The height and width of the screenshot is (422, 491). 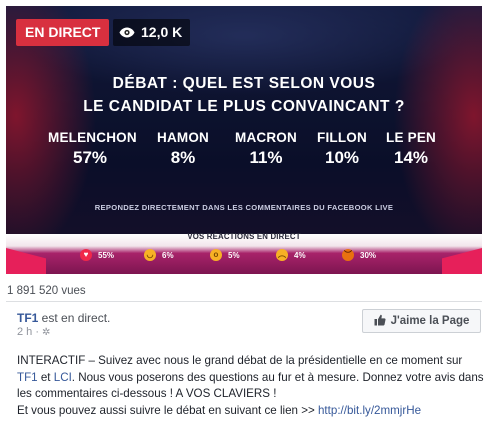 I want to click on reaction-angry: ︶ 30%, so click(x=359, y=255).